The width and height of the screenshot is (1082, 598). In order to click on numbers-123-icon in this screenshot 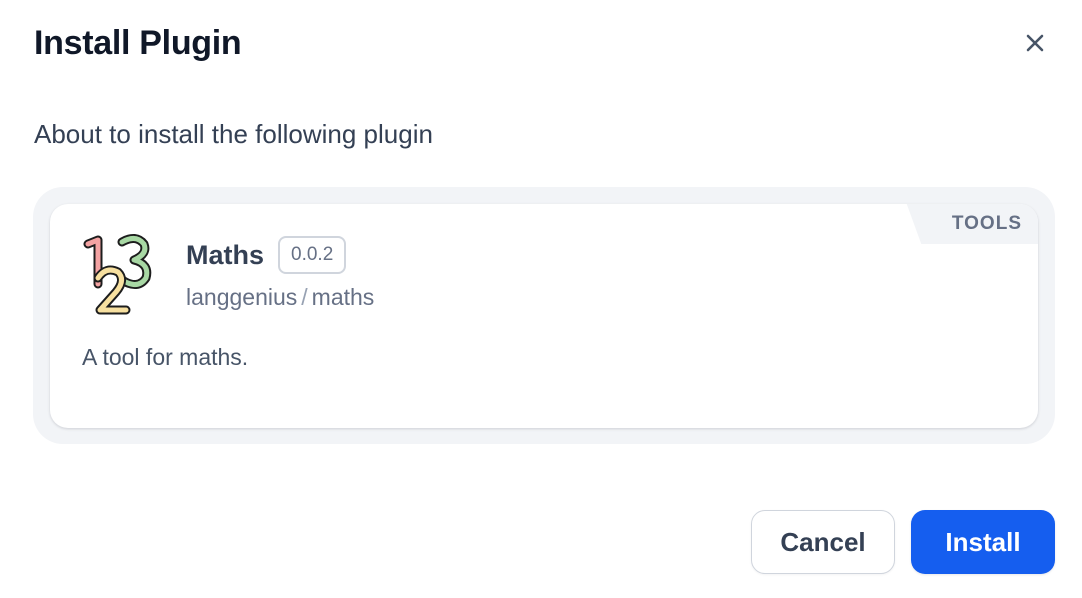, I will do `click(117, 274)`.